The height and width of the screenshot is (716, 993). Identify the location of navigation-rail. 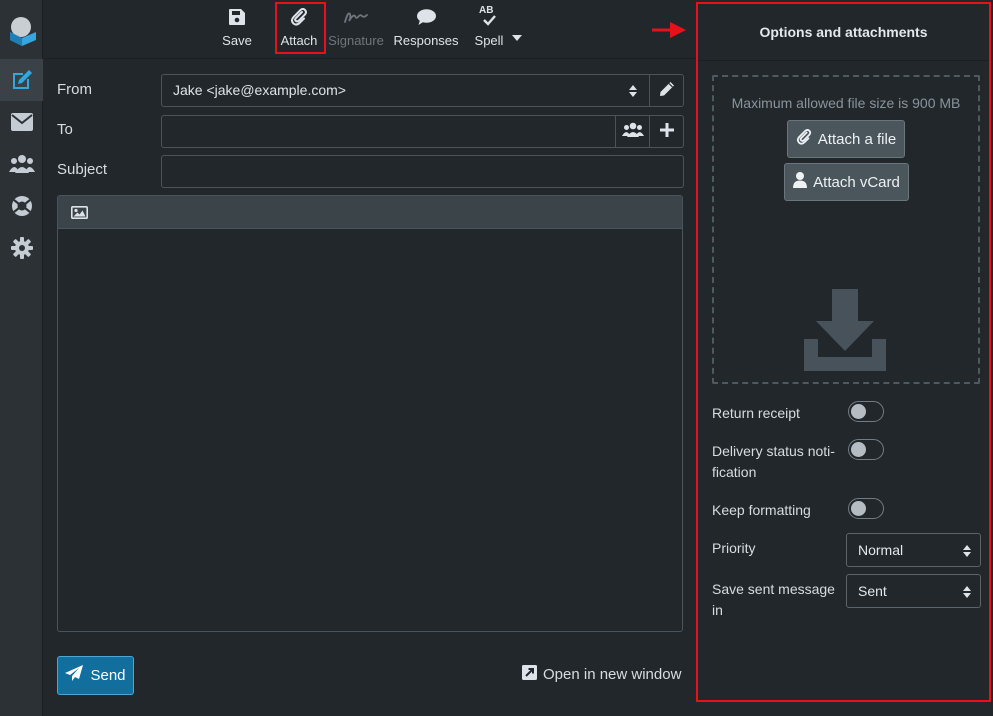
(21, 358).